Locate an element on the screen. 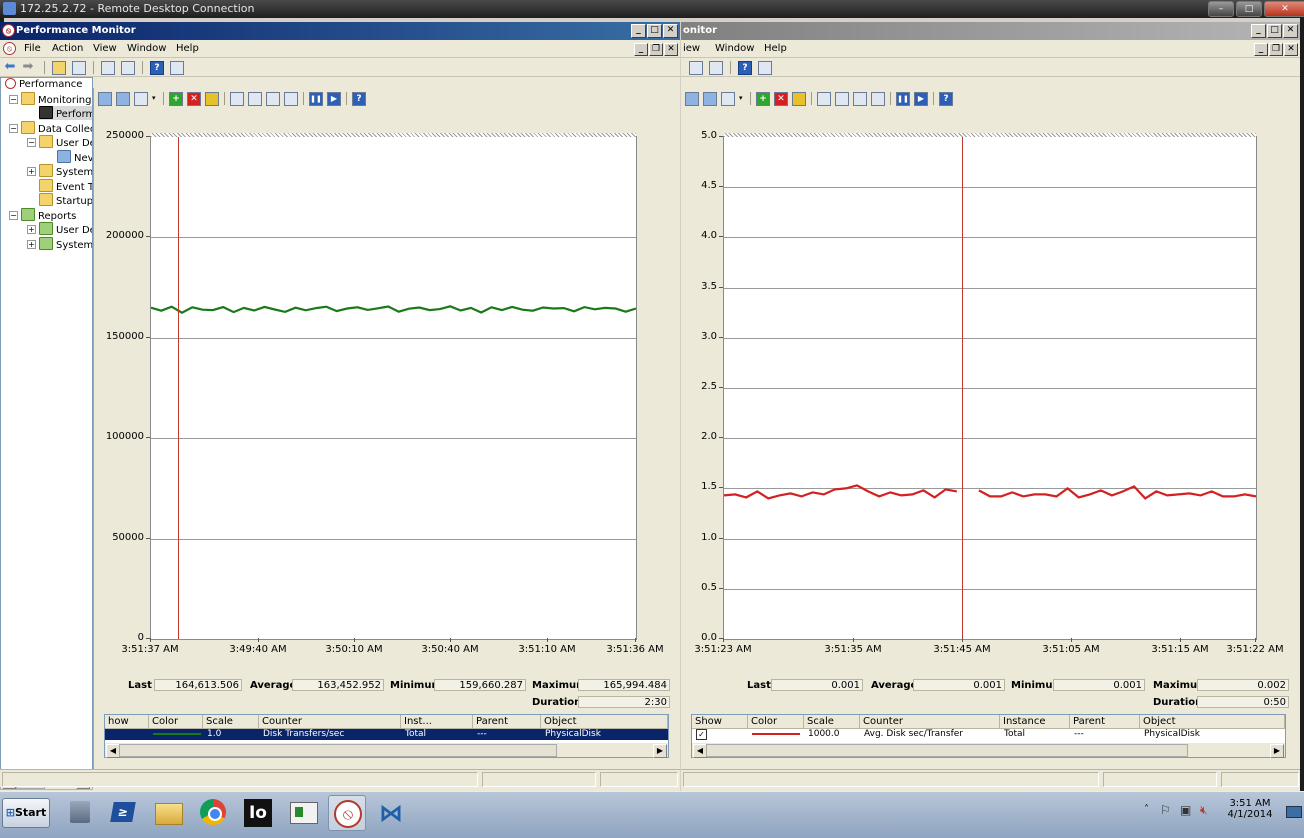  menu-file: File is located at coordinates (32, 48).